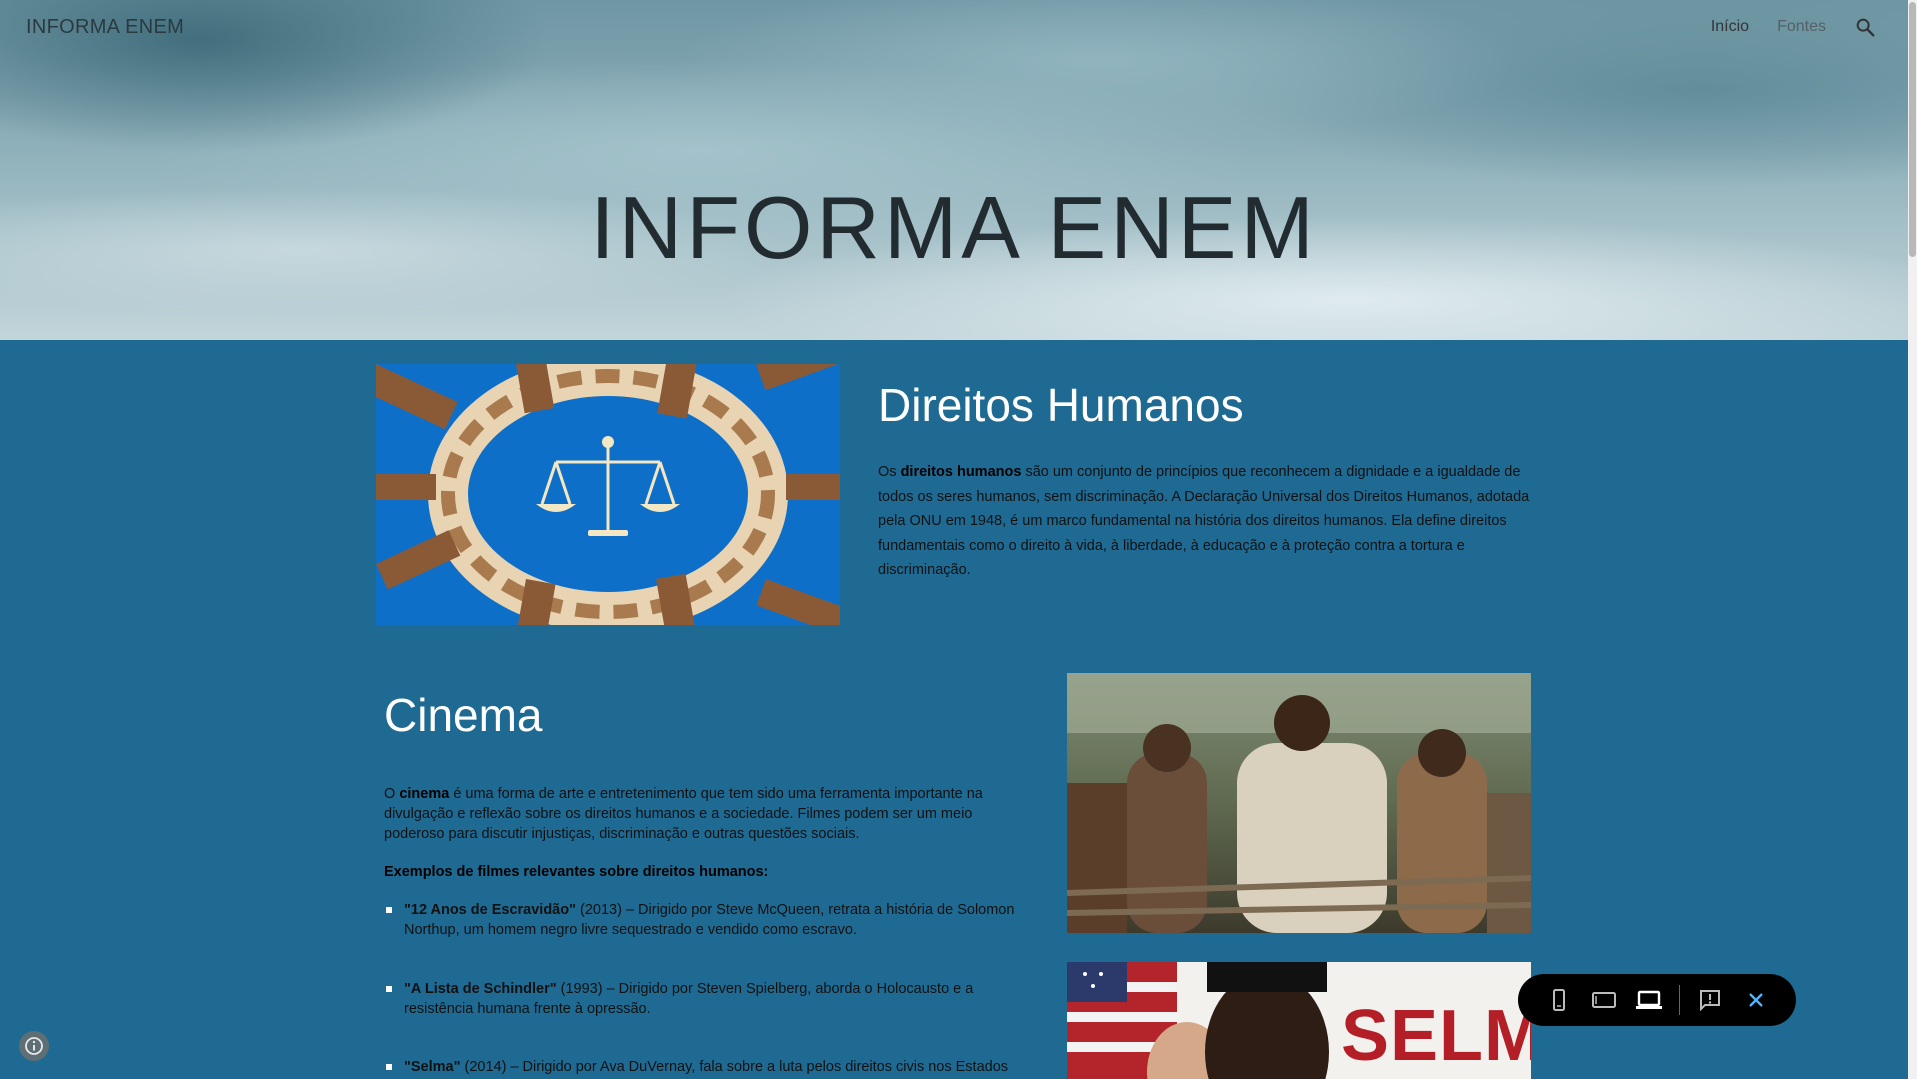  I want to click on poster-title: SELMA, so click(1436, 1036).